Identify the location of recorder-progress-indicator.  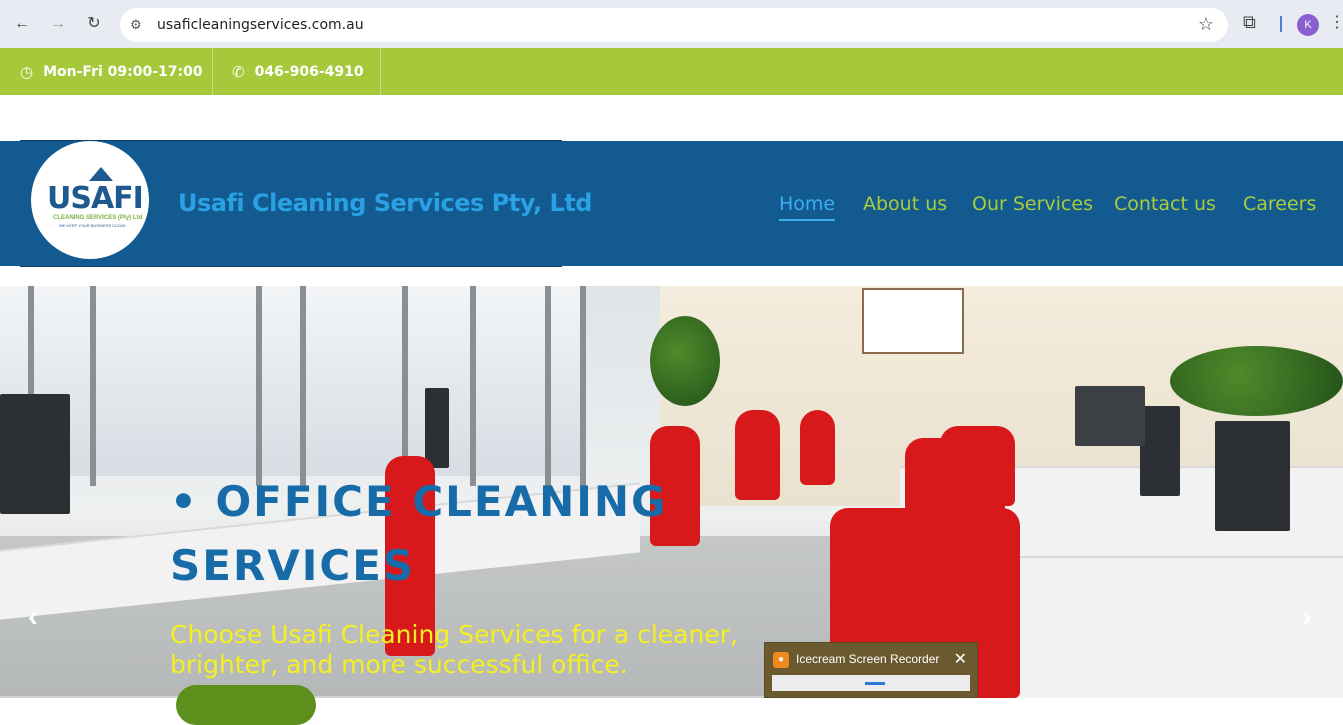
(875, 683).